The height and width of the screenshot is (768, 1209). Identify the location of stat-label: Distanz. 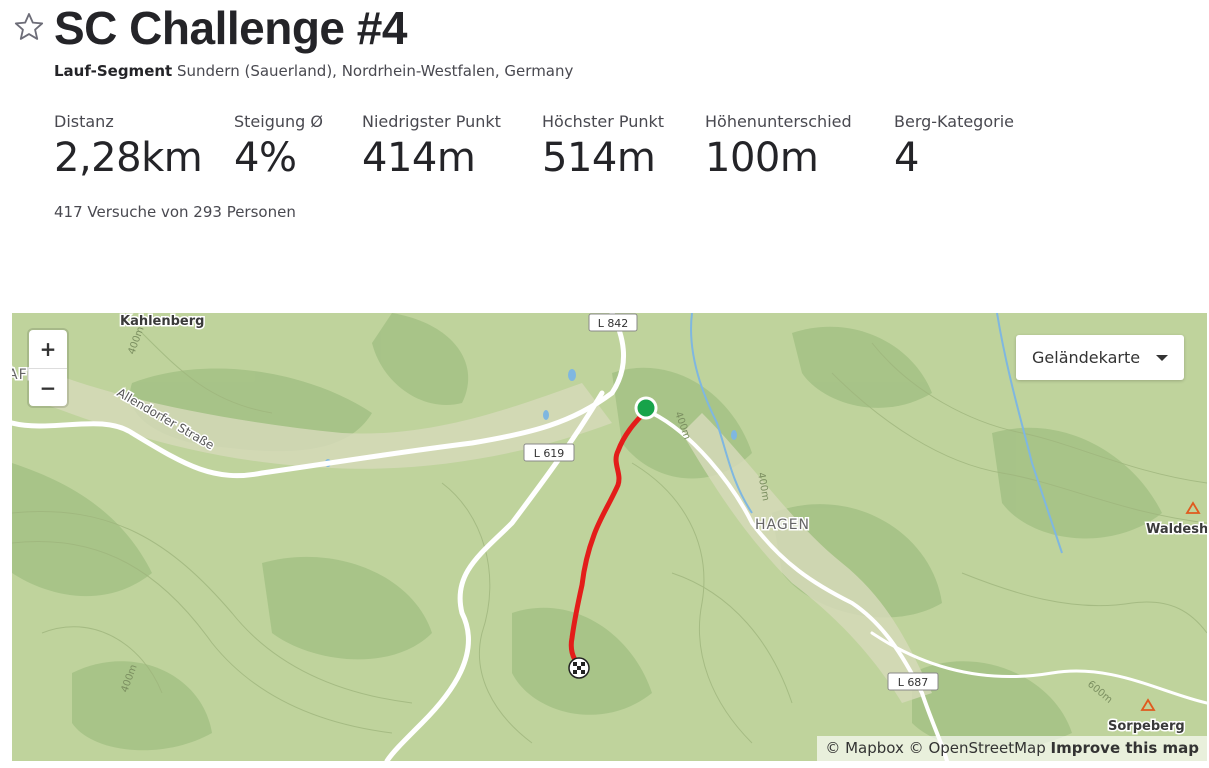
(84, 121).